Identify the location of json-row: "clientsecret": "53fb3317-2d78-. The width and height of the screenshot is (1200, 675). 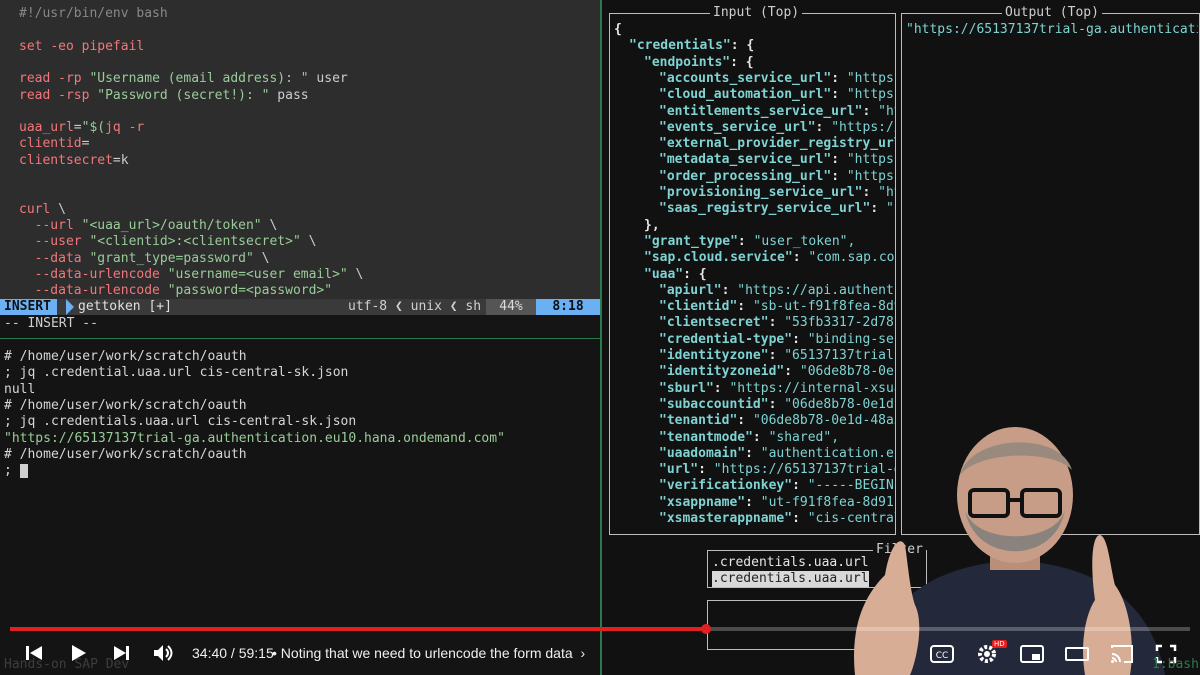
(777, 323).